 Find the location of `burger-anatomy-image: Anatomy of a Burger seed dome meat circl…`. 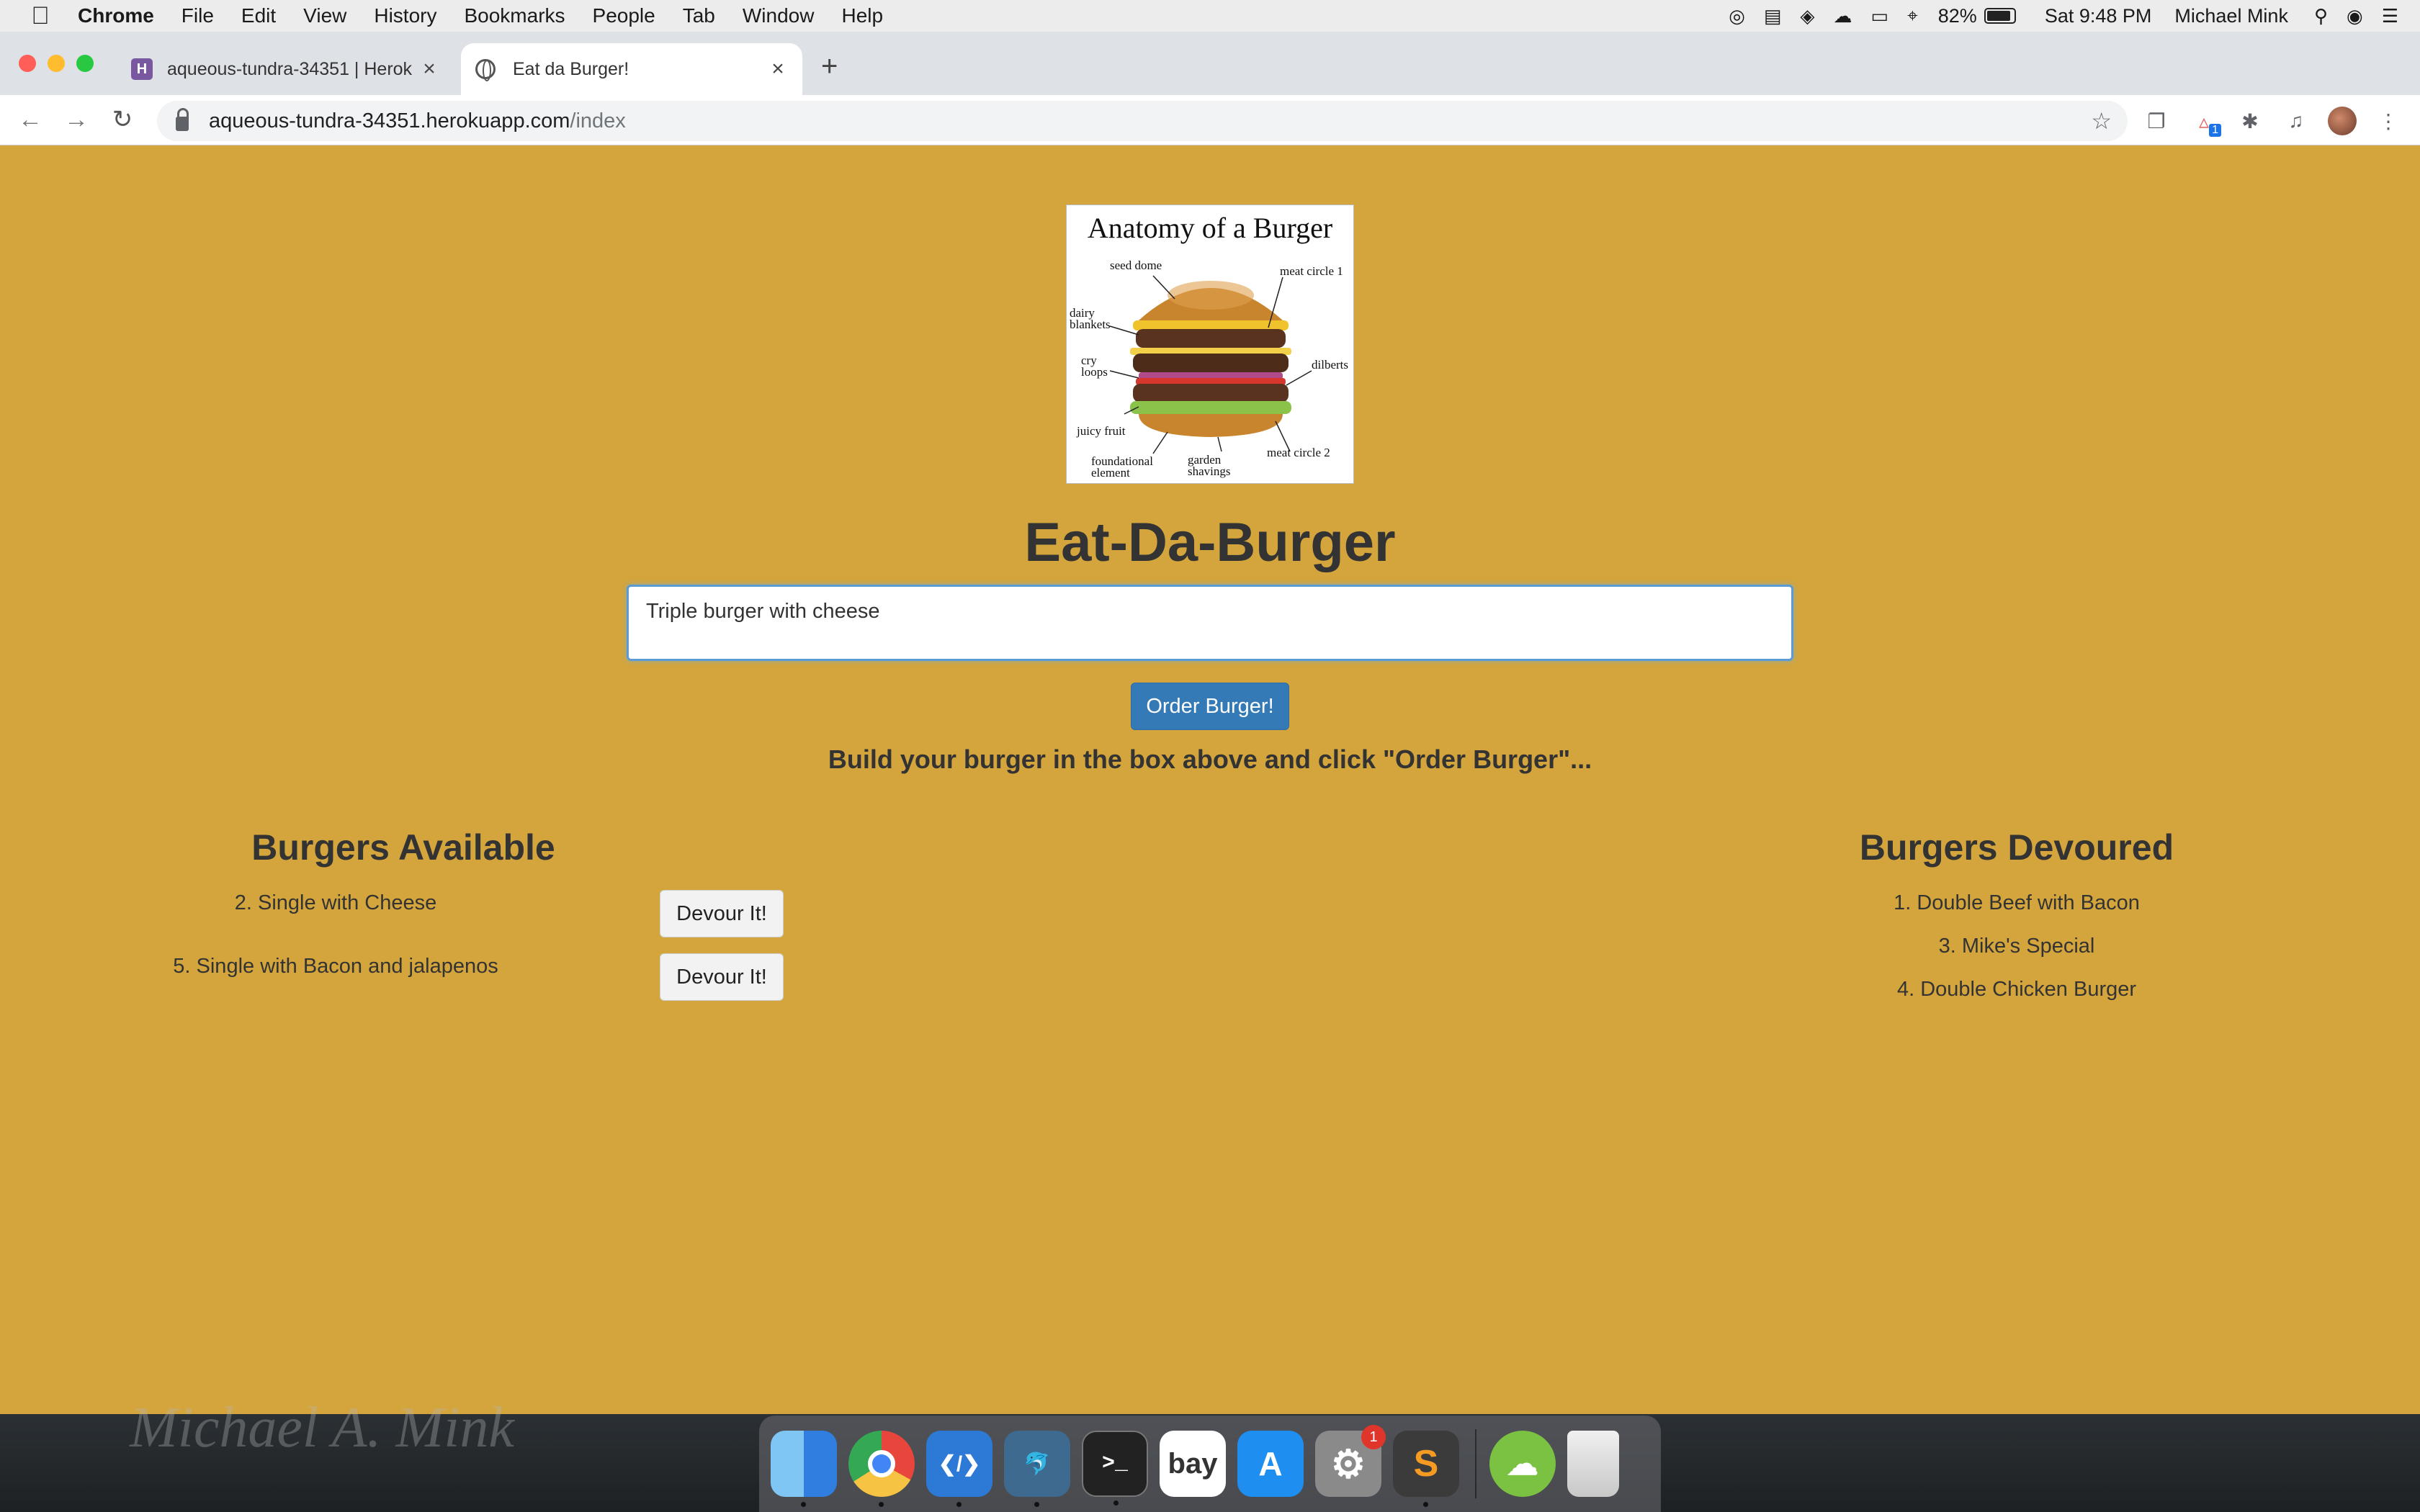

burger-anatomy-image: Anatomy of a Burger seed dome meat circl… is located at coordinates (1210, 344).